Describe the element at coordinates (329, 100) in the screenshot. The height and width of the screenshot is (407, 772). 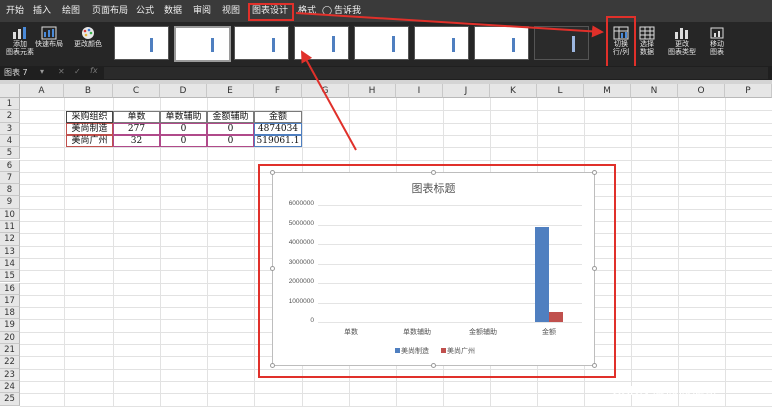
I see `arrow-to-chart-style` at that location.